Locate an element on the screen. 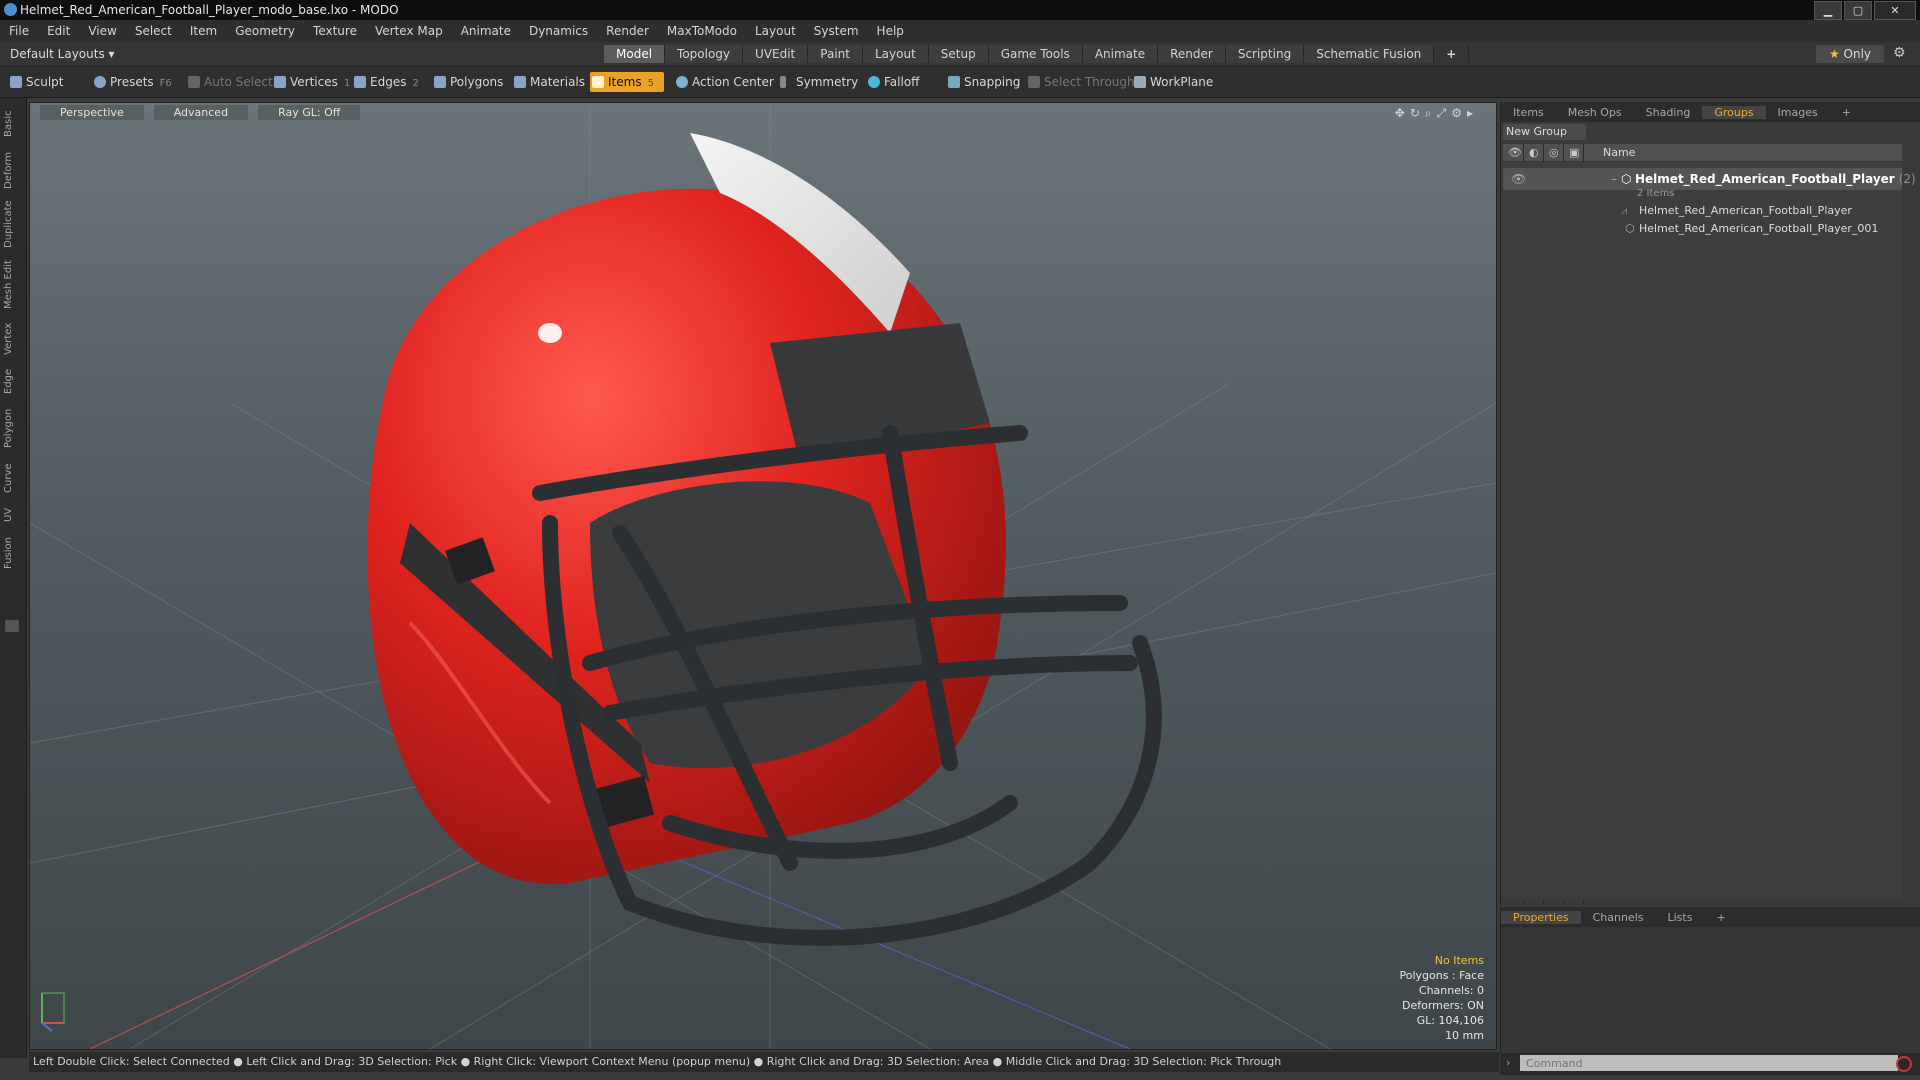 This screenshot has width=1920, height=1080. column-name: Name is located at coordinates (1619, 152).